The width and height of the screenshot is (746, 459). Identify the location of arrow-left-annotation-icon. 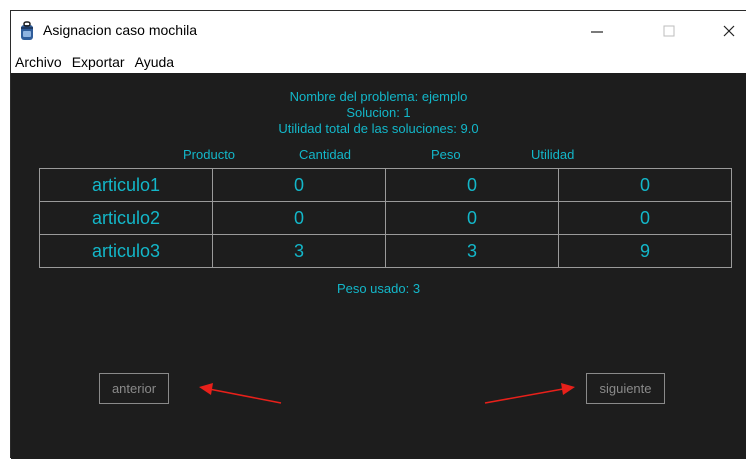
(240, 393).